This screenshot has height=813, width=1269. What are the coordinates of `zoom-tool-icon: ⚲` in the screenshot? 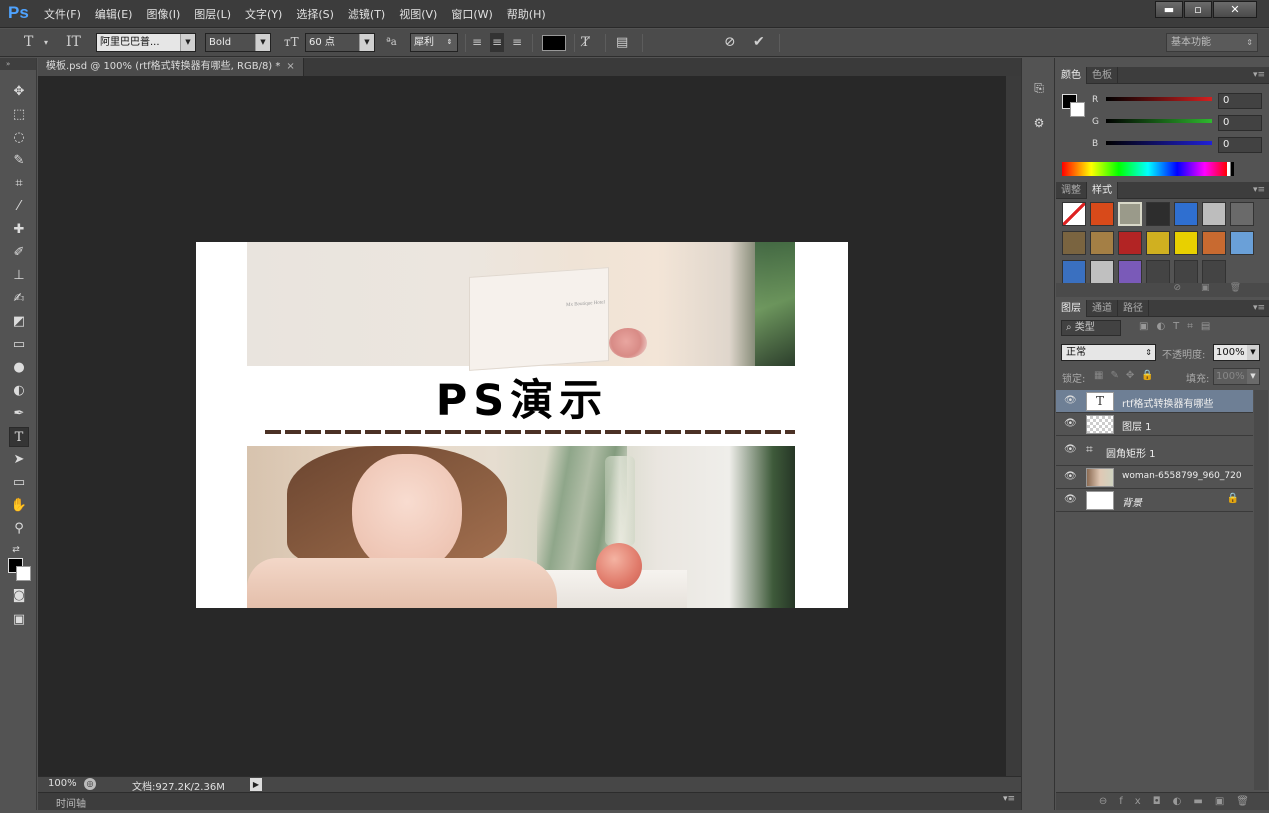 It's located at (19, 529).